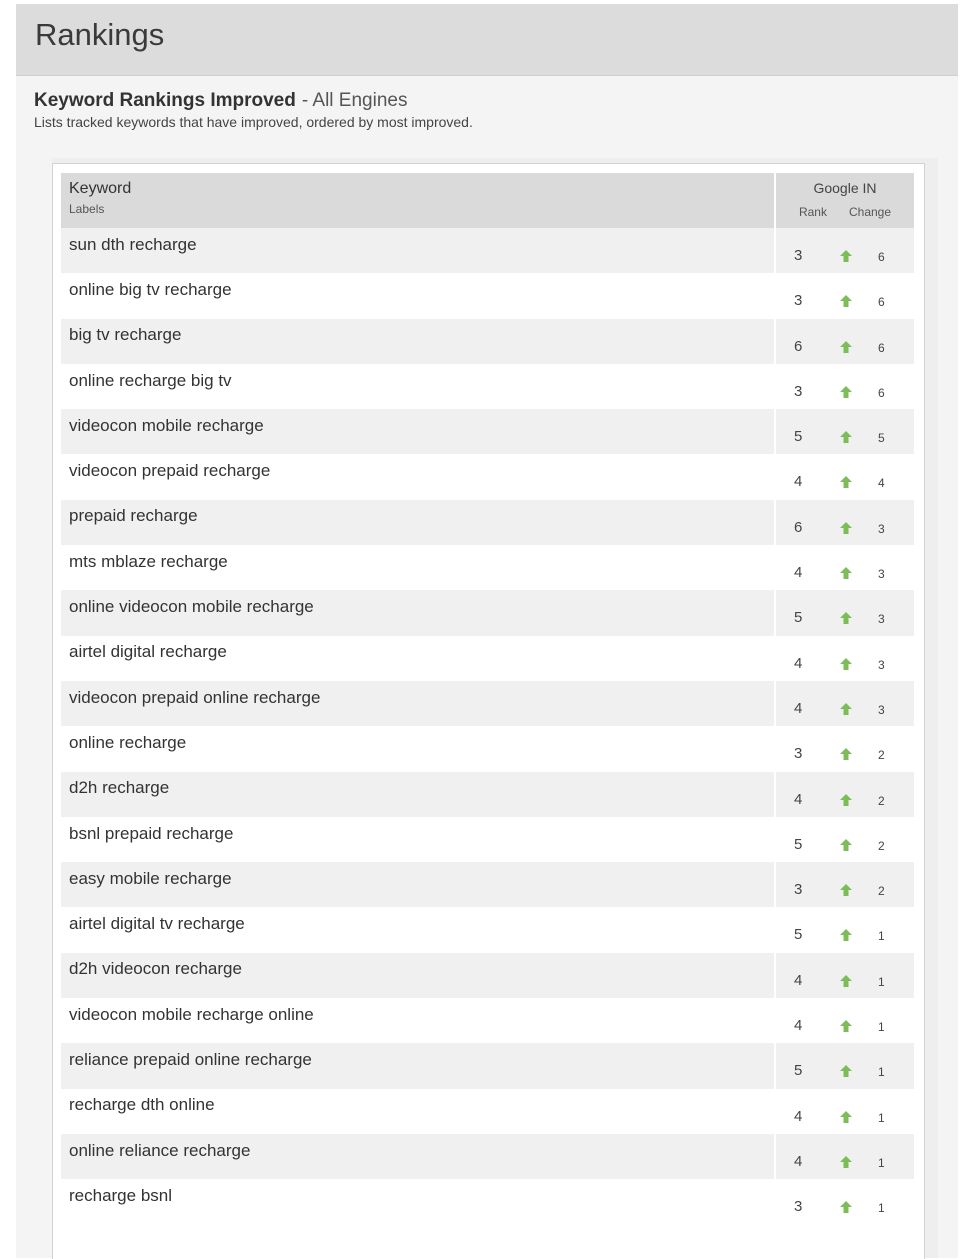  Describe the element at coordinates (418, 432) in the screenshot. I see `keyword-cell: videocon mobile recharge` at that location.